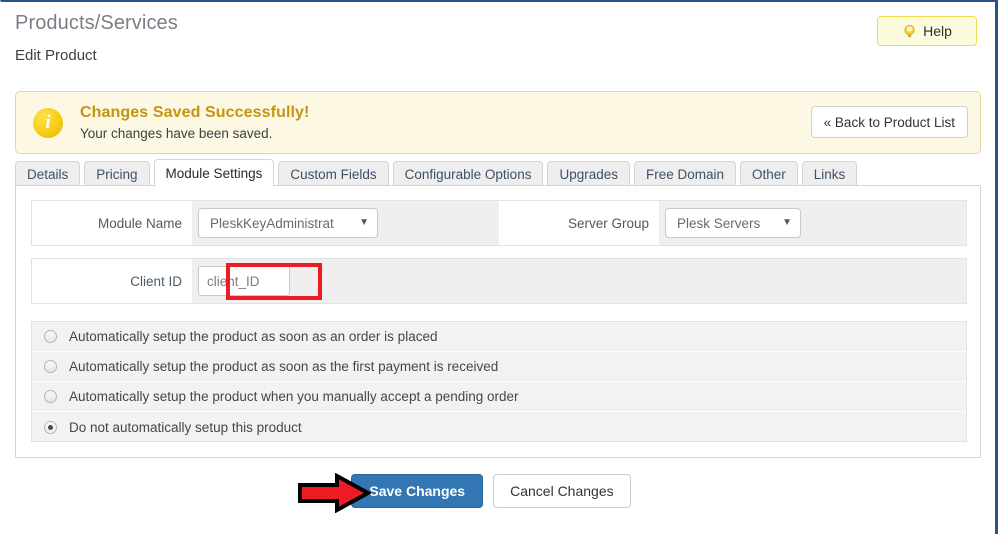  Describe the element at coordinates (685, 173) in the screenshot. I see `tab-free-domain: Free Domain` at that location.